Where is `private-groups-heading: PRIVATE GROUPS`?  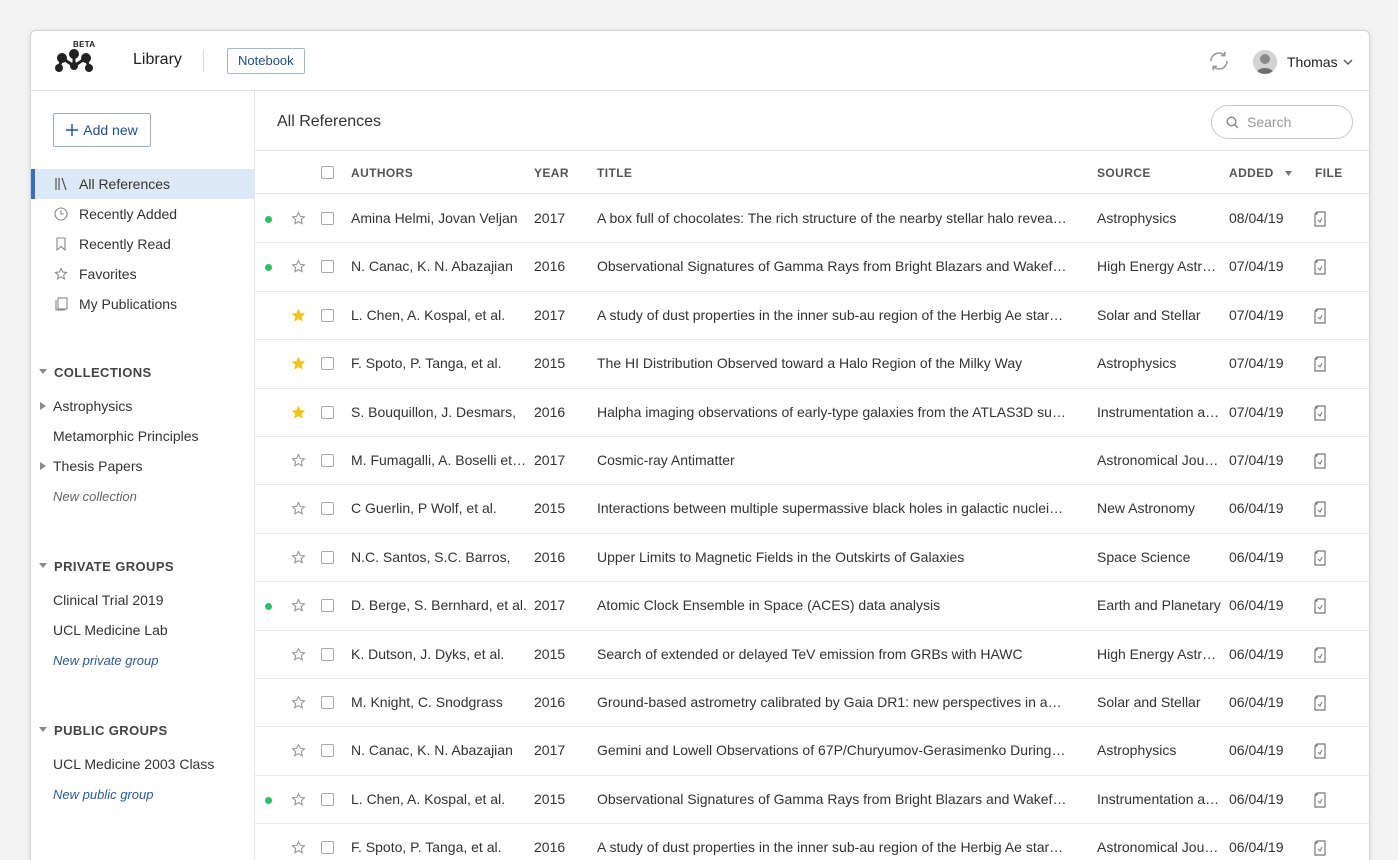 private-groups-heading: PRIVATE GROUPS is located at coordinates (143, 566).